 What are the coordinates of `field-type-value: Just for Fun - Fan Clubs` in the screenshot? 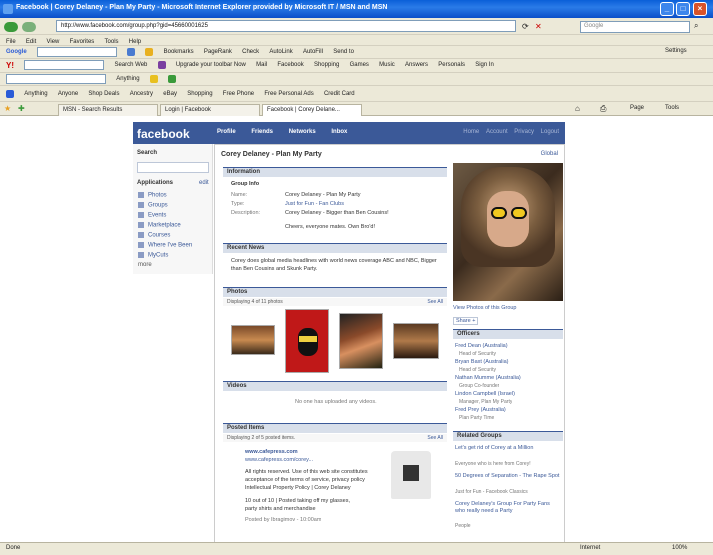 It's located at (314, 204).